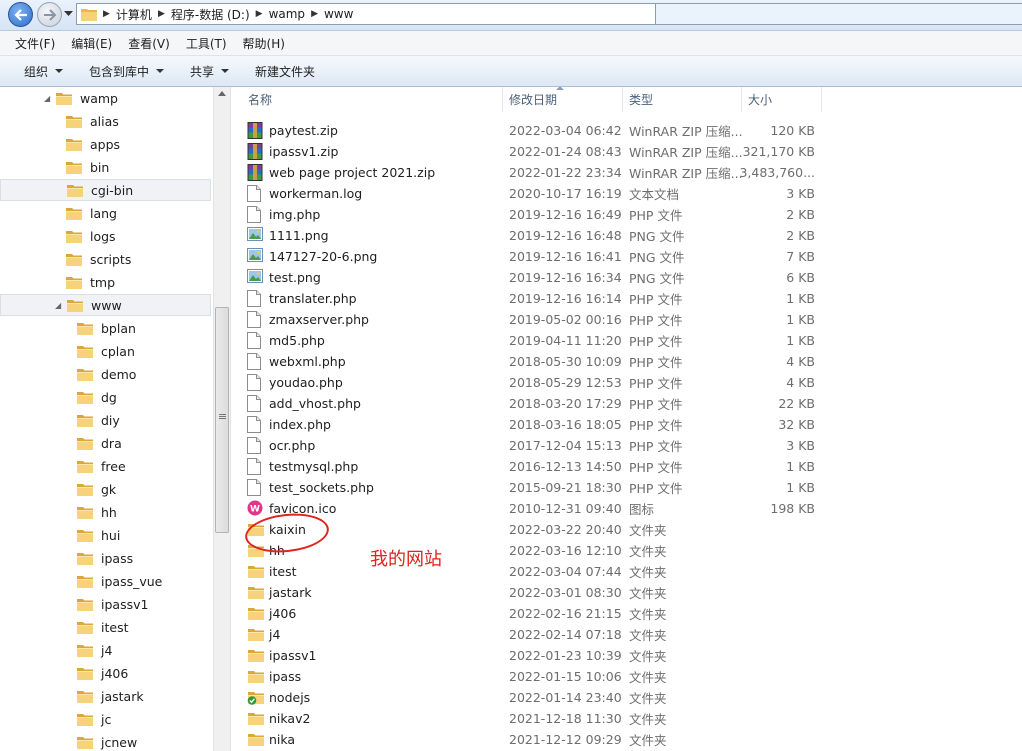 This screenshot has height=751, width=1022. I want to click on new-folder-button: 新建文件夹, so click(285, 71).